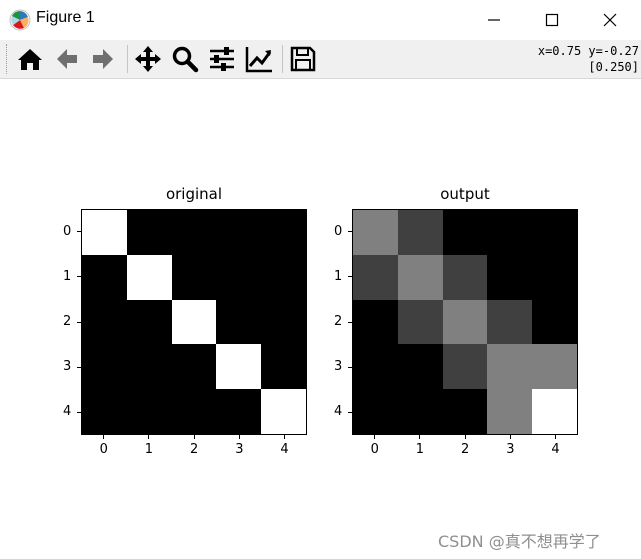 The image size is (641, 559). I want to click on minimize-icon, so click(494, 20).